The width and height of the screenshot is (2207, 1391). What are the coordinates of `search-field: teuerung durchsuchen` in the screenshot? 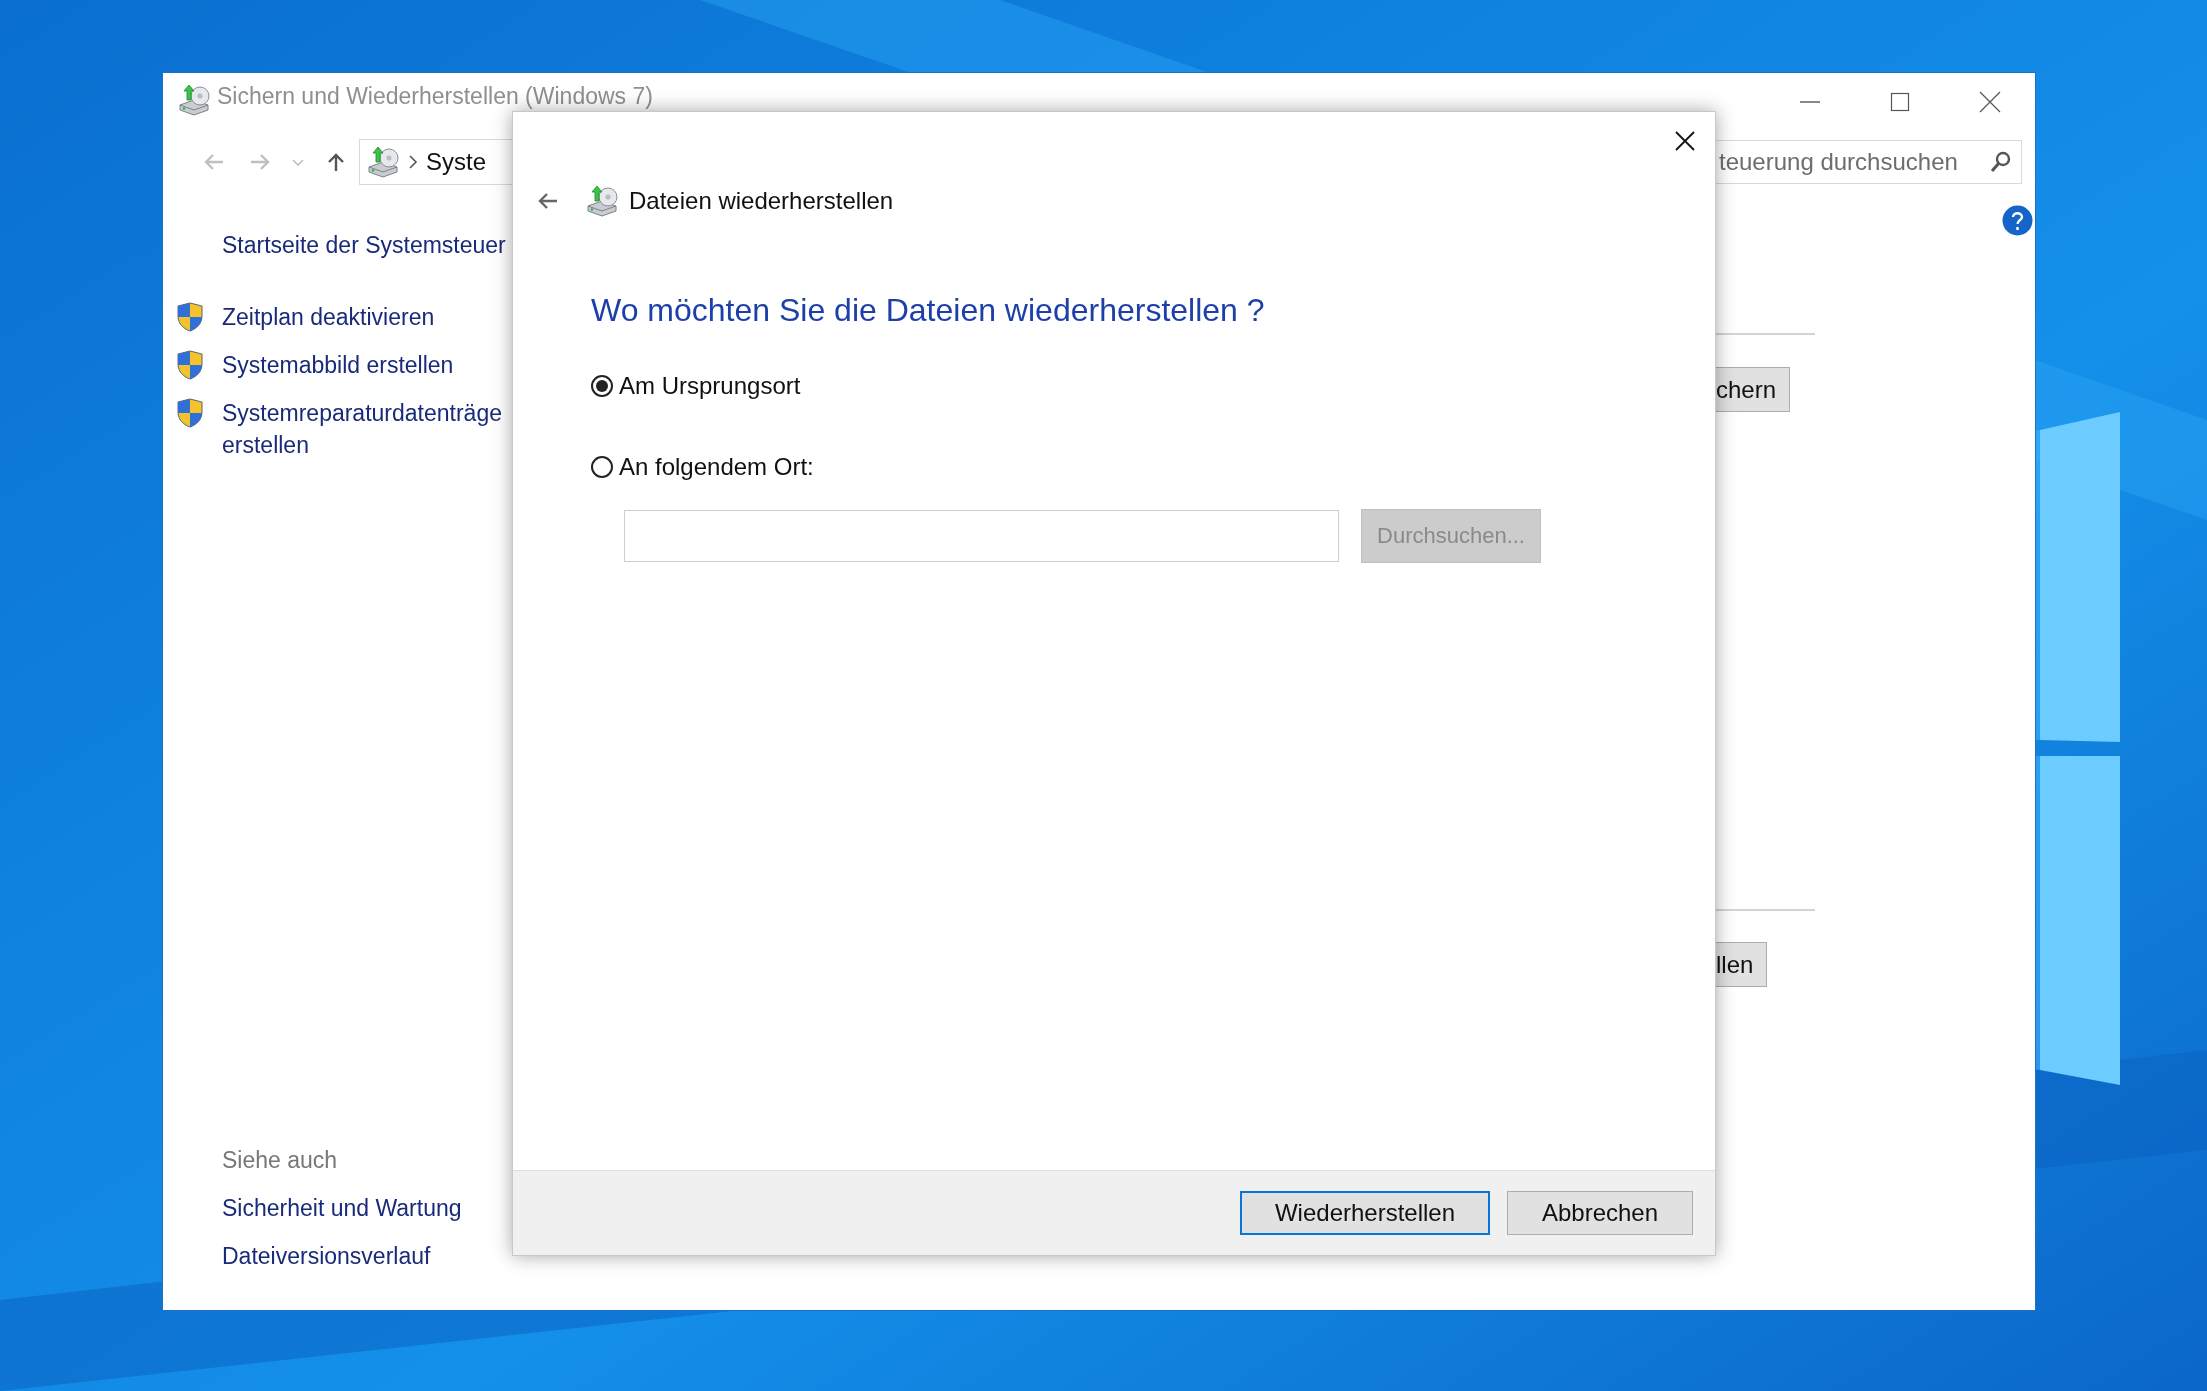 It's located at (1869, 162).